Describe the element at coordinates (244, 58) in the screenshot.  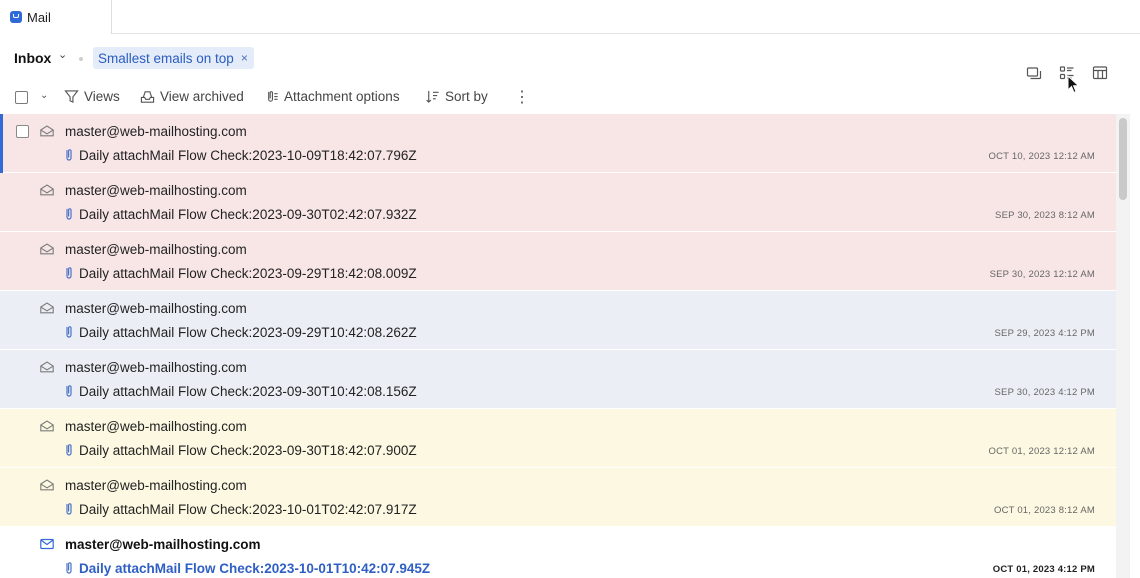
I see `chip-close-icon: ×` at that location.